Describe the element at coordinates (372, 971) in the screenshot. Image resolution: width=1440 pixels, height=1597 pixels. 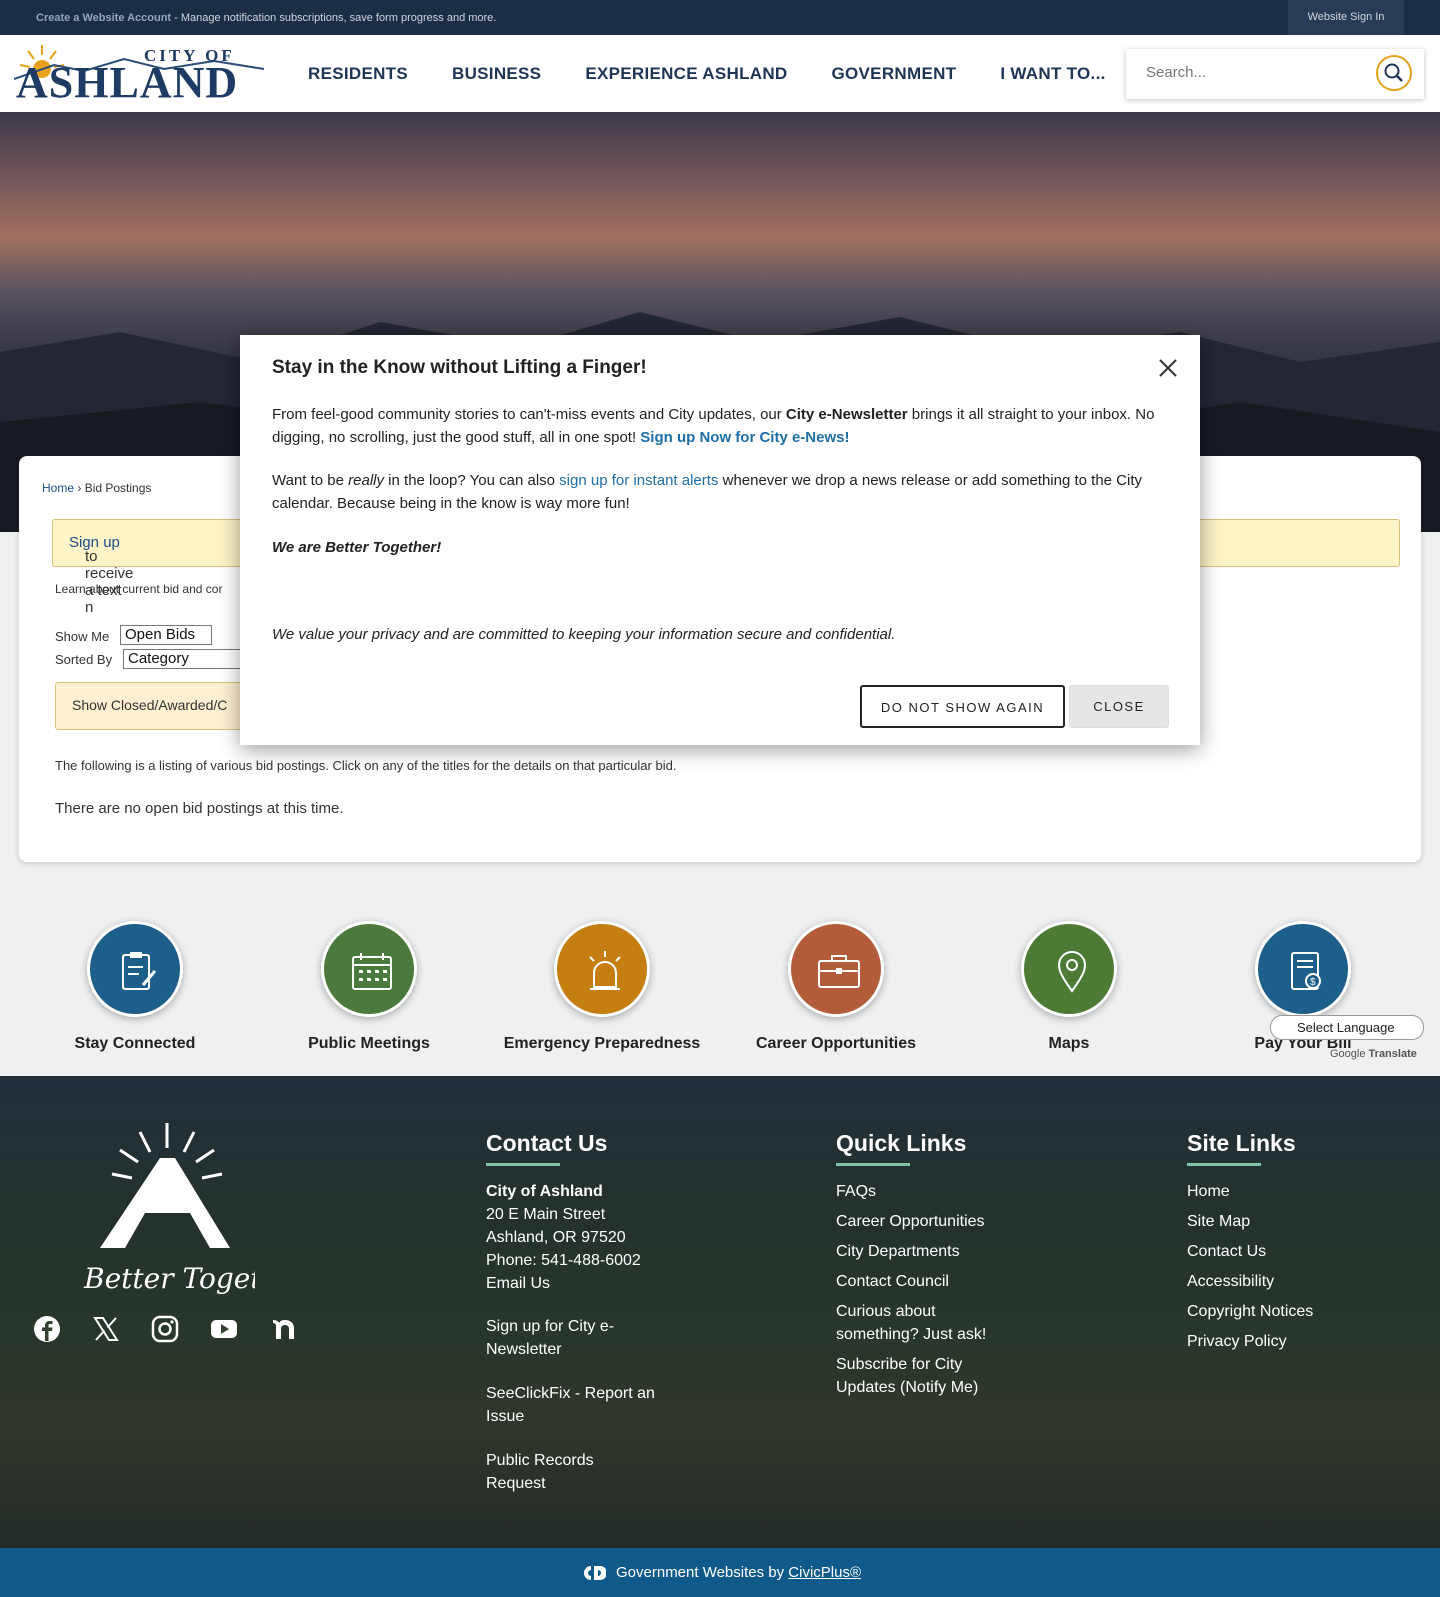
I see `calendar-icon` at that location.